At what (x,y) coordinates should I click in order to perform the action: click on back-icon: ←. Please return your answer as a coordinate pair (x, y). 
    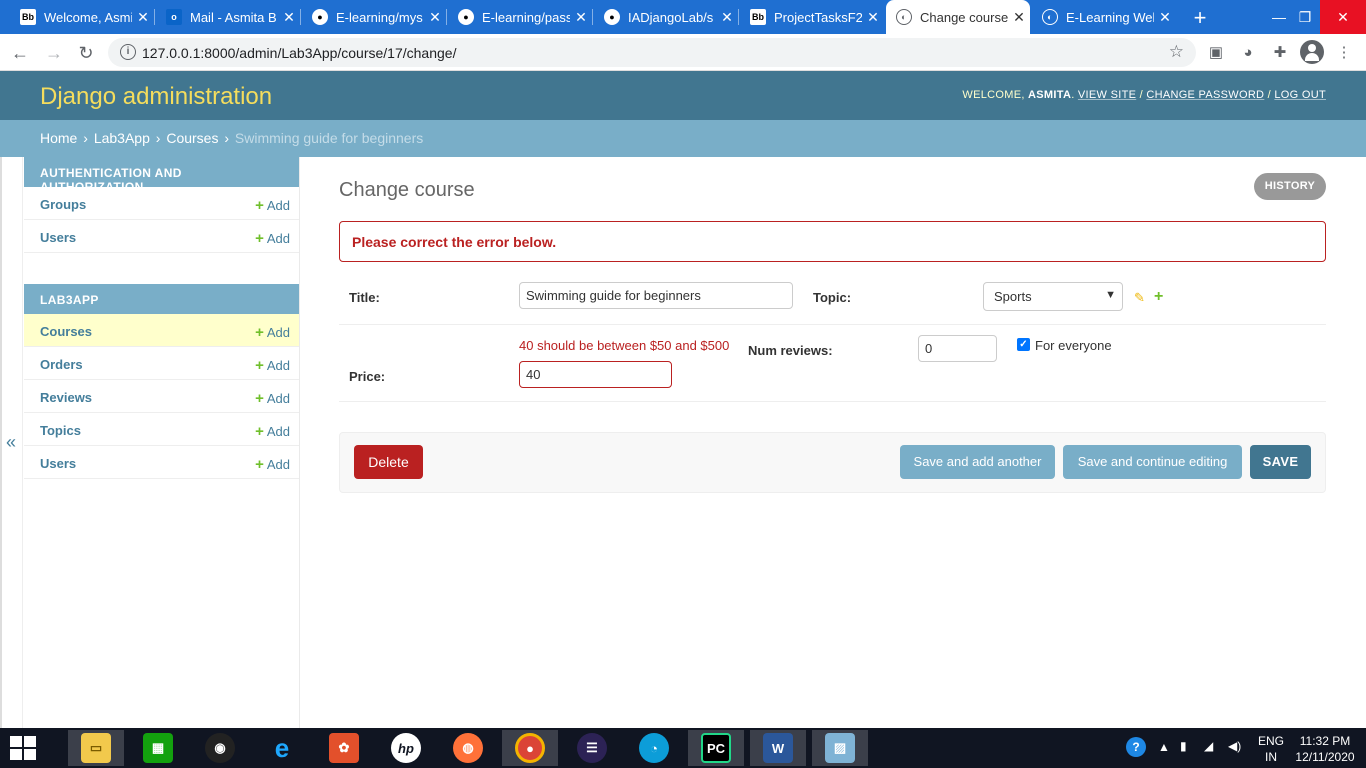
    Looking at the image, I should click on (20, 53).